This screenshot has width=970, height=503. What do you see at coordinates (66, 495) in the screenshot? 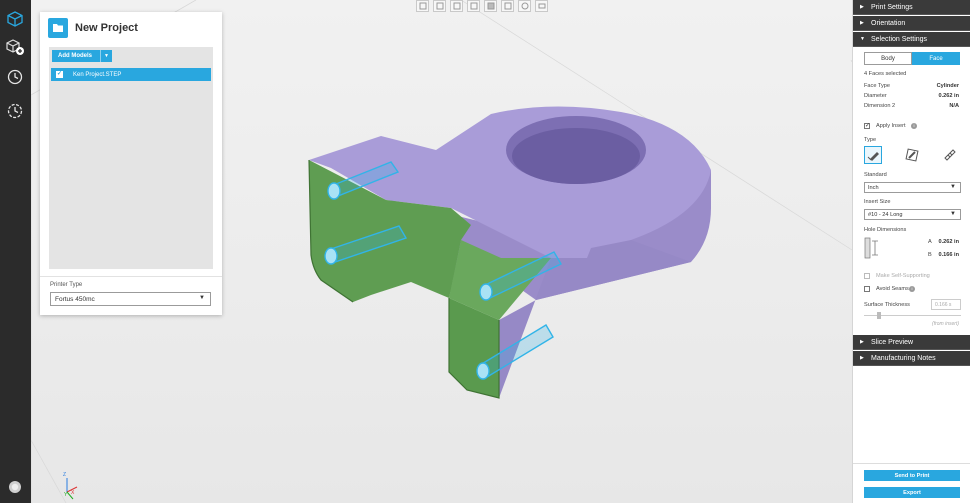
I see `axis-y-label: Y` at bounding box center [66, 495].